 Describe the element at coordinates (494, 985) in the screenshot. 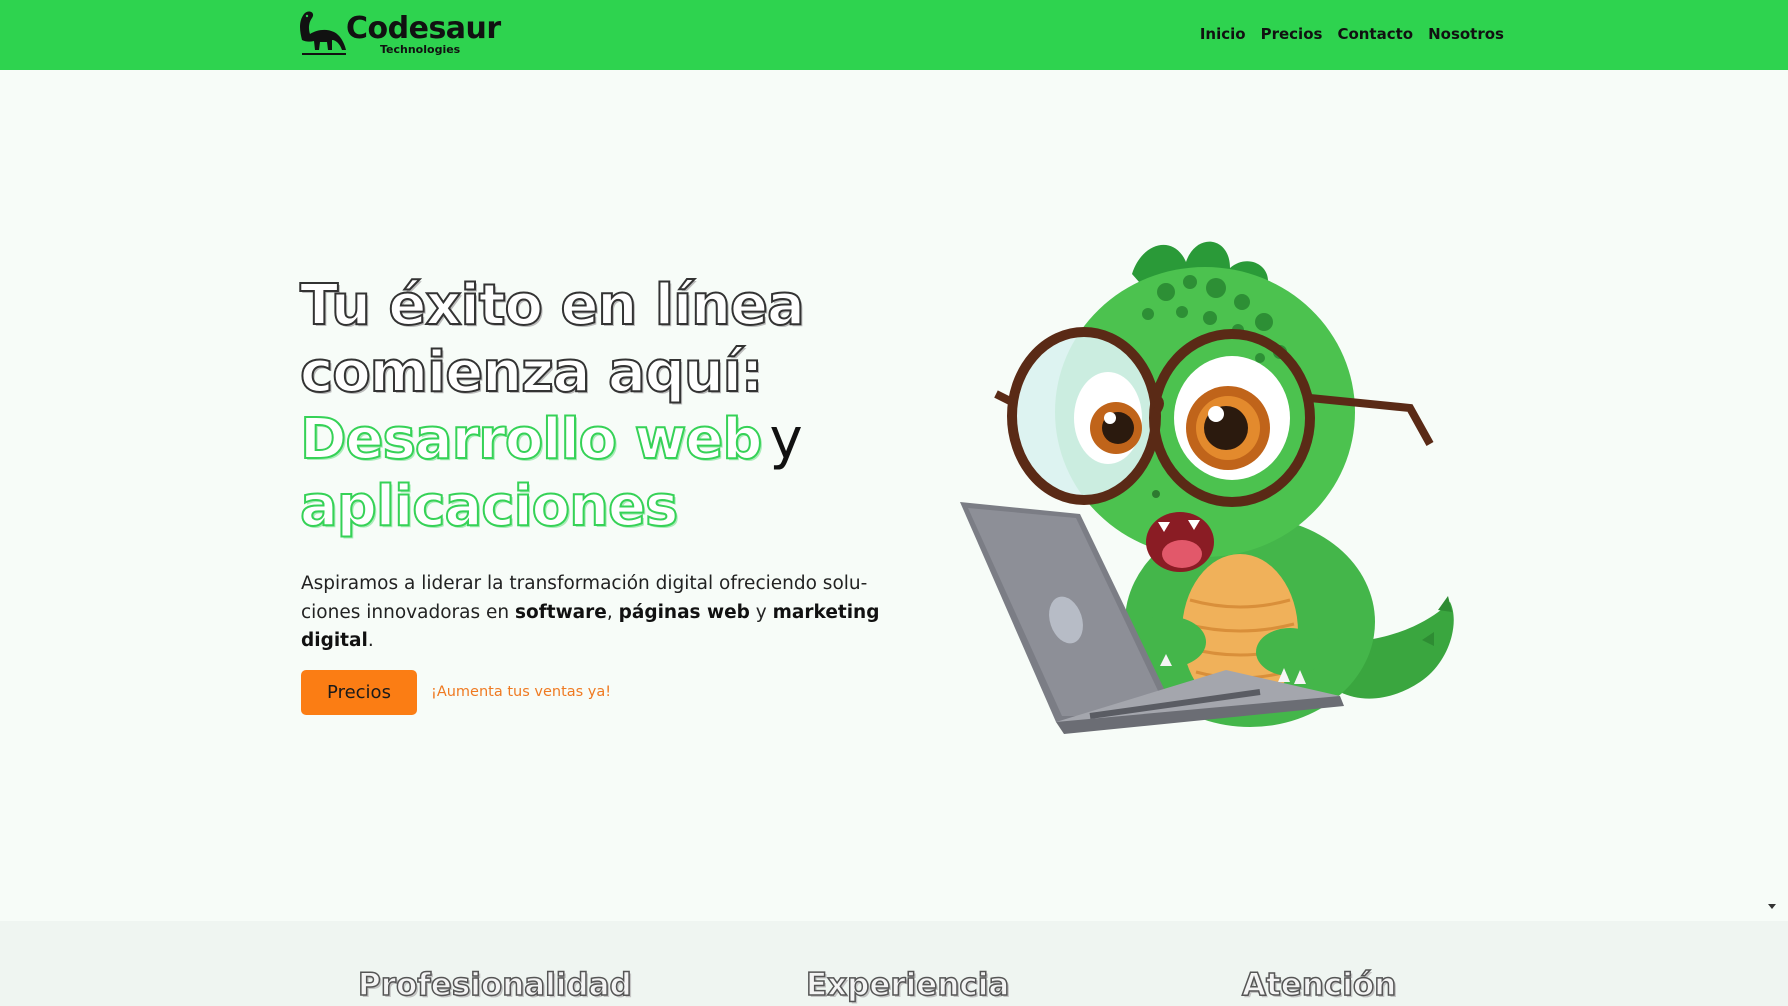

I see `feature-title-profesionalidad: Profesionalidad` at that location.